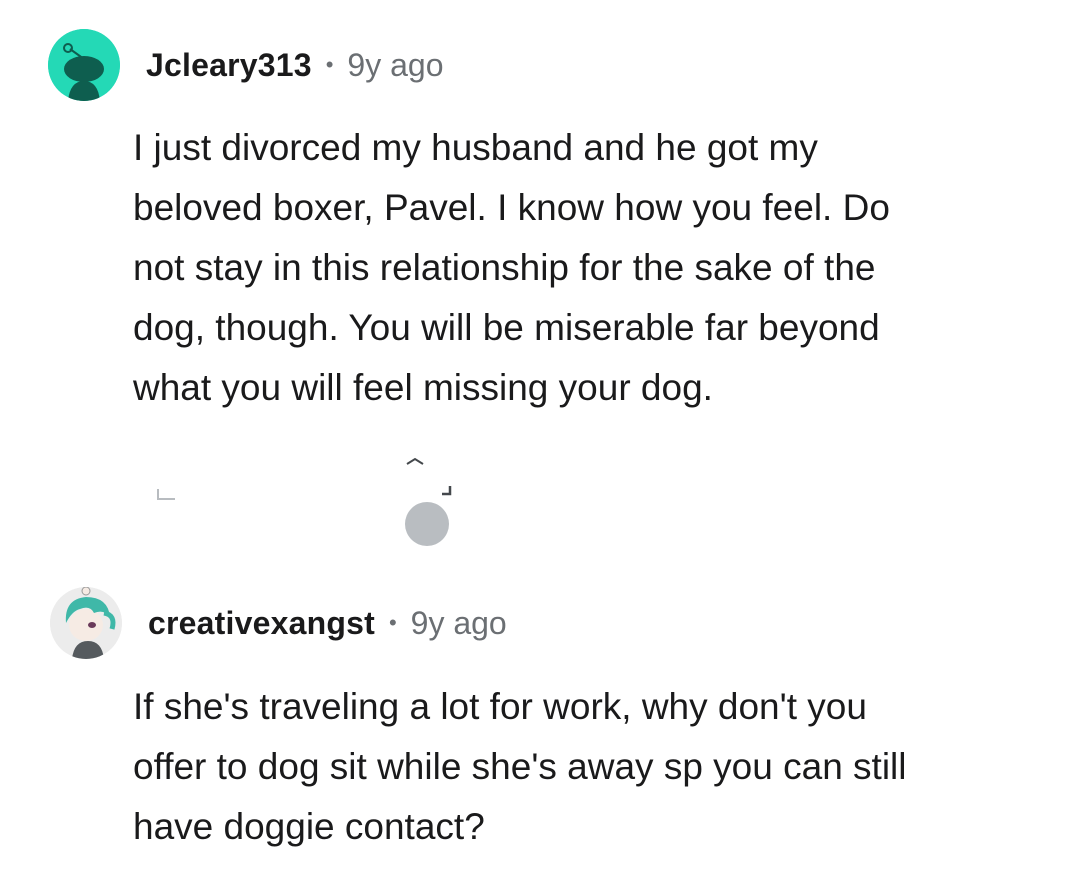  Describe the element at coordinates (475, 147) in the screenshot. I see `comment-line: I just divorced my husband and he got my` at that location.